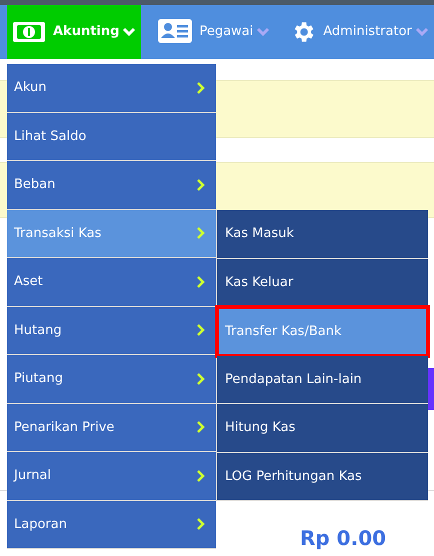 The width and height of the screenshot is (434, 556). What do you see at coordinates (214, 32) in the screenshot?
I see `nav-menu-button: Pegawai` at bounding box center [214, 32].